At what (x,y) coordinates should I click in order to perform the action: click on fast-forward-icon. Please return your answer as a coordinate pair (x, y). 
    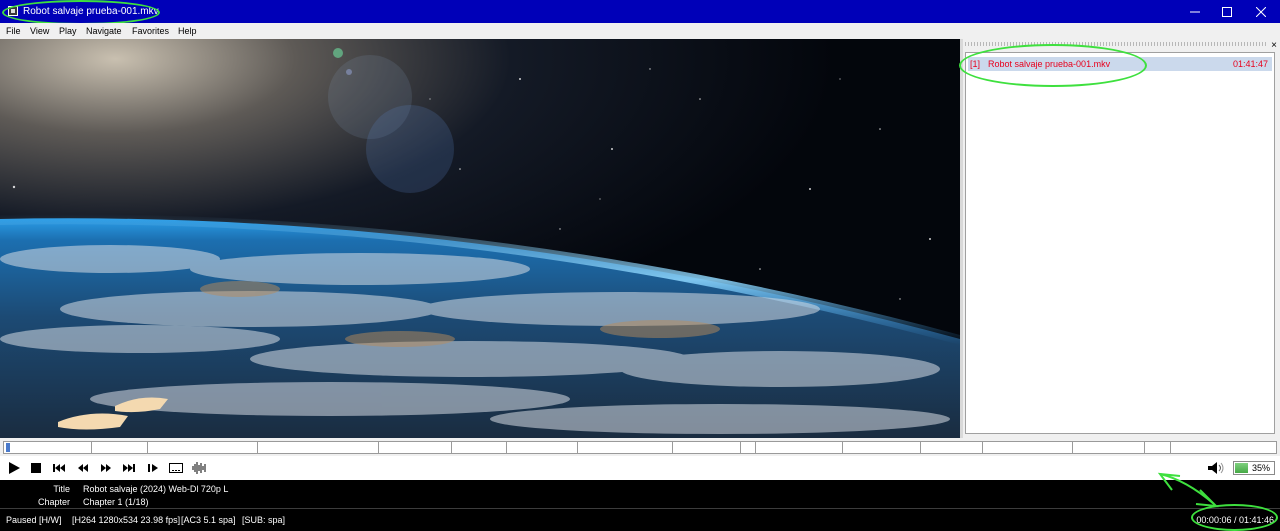
    Looking at the image, I should click on (106, 468).